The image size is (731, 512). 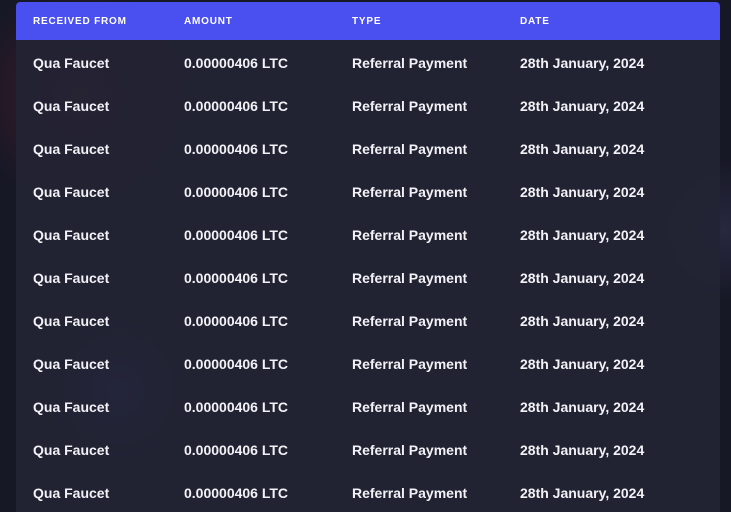 I want to click on table-header: RECEIVED FROM AMOUNT TYPE DATE, so click(x=368, y=21).